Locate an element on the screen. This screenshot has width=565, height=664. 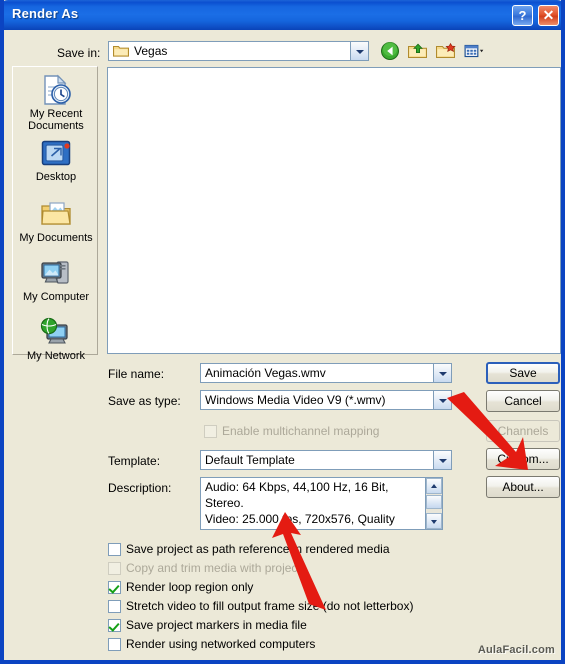
save-project-markers-checkbox is located at coordinates (114, 625).